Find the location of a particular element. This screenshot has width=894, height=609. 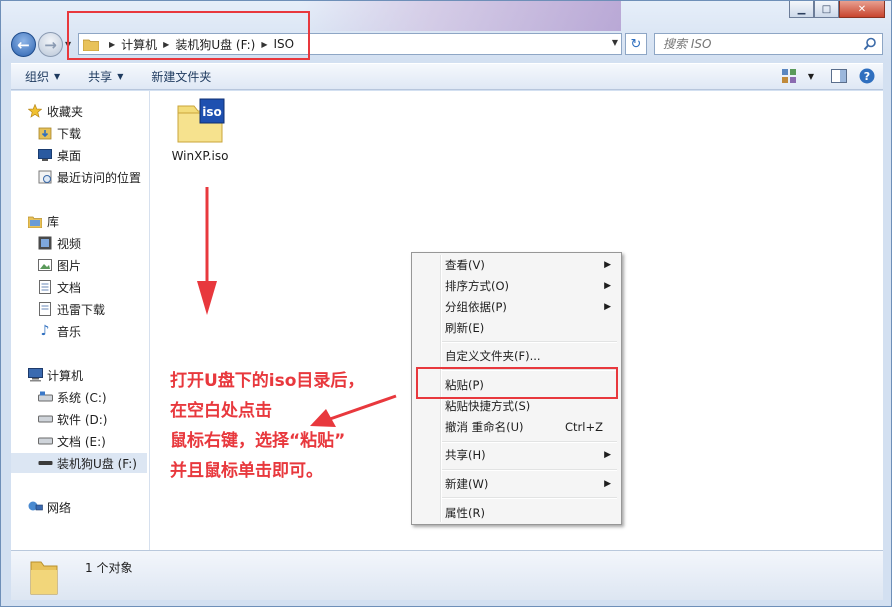

sidebar-item-label: 图片 is located at coordinates (69, 265).